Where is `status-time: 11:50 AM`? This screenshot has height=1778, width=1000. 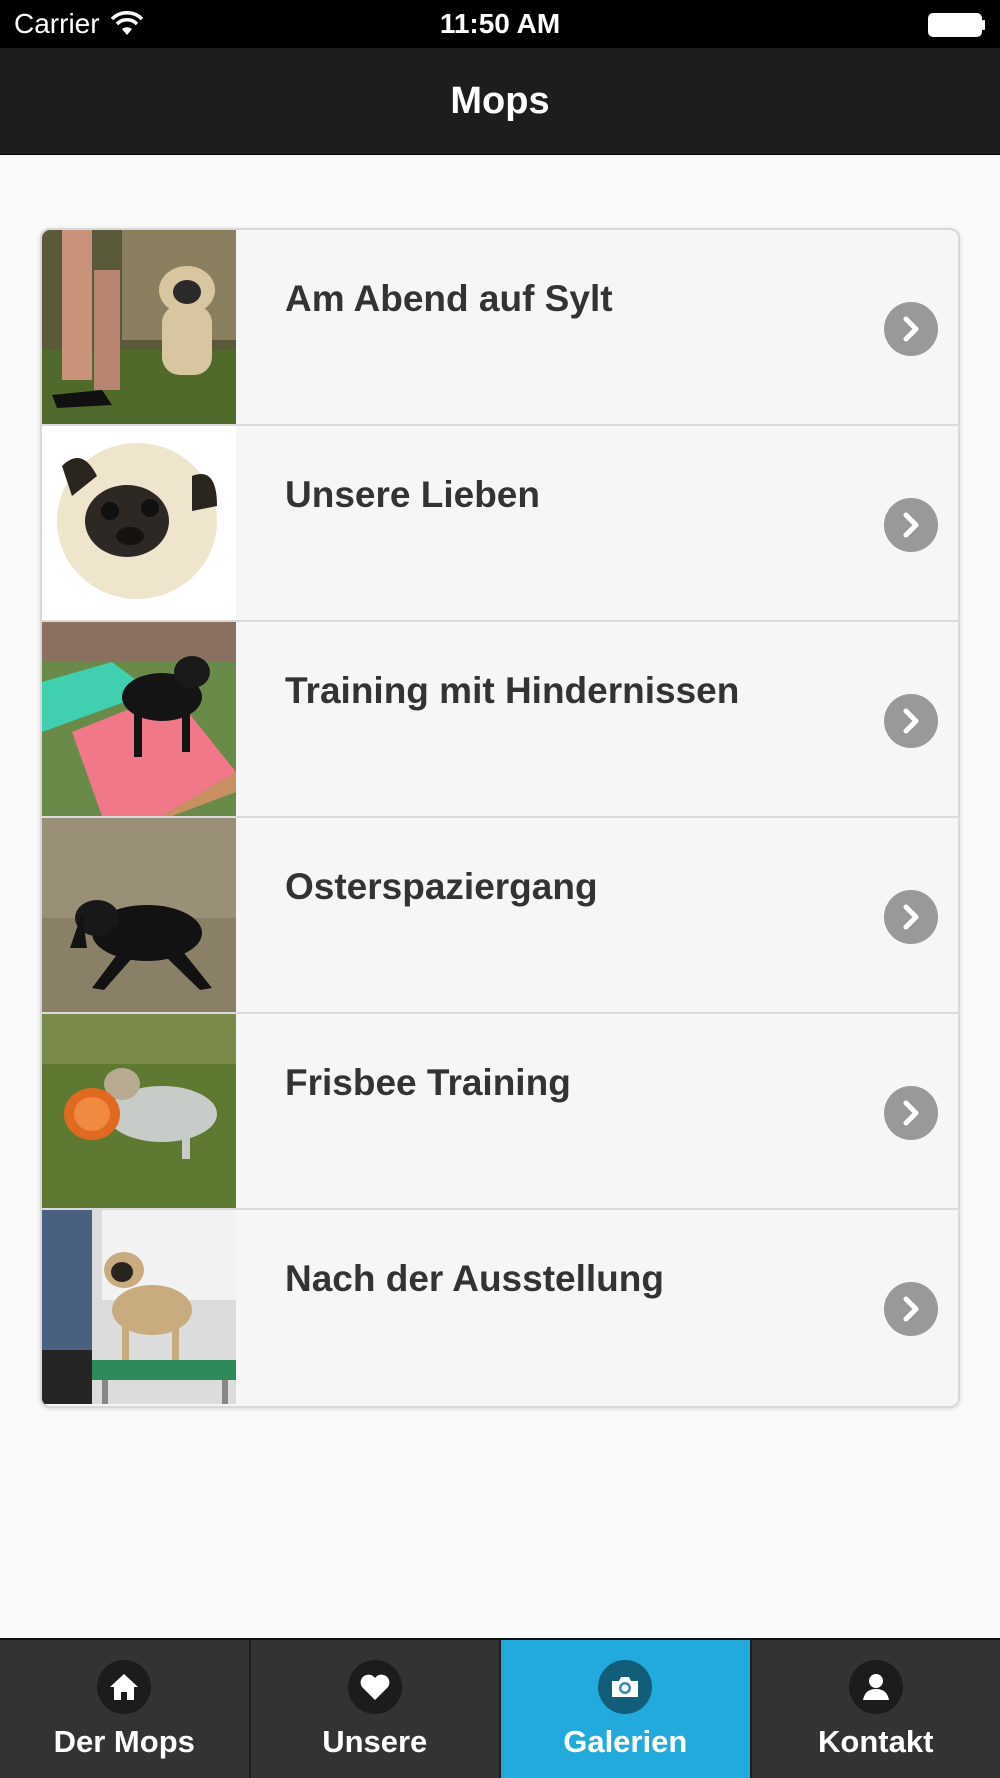 status-time: 11:50 AM is located at coordinates (500, 23).